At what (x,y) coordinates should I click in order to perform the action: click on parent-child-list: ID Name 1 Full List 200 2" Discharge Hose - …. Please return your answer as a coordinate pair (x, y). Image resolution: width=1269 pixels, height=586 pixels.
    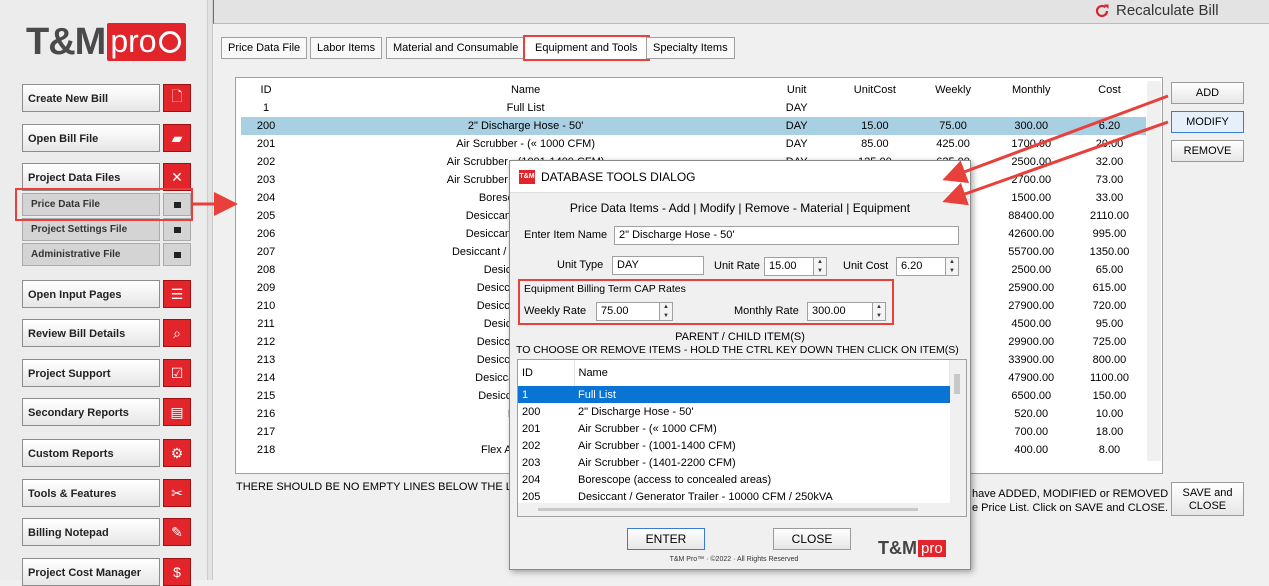
    Looking at the image, I should click on (742, 438).